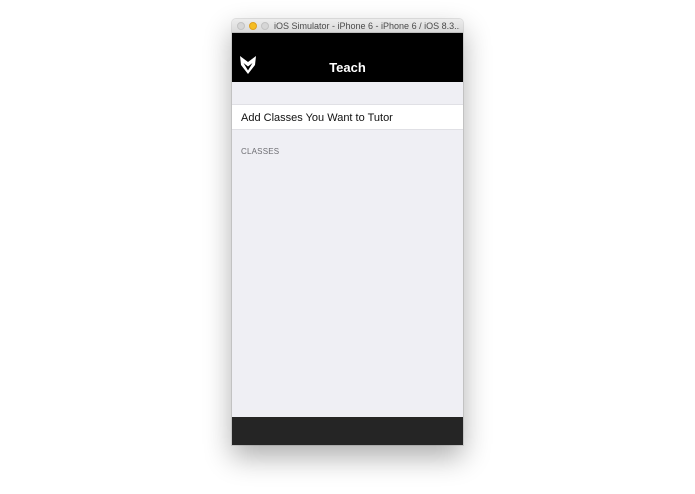  I want to click on classes-section-header: CLASSES, so click(260, 151).